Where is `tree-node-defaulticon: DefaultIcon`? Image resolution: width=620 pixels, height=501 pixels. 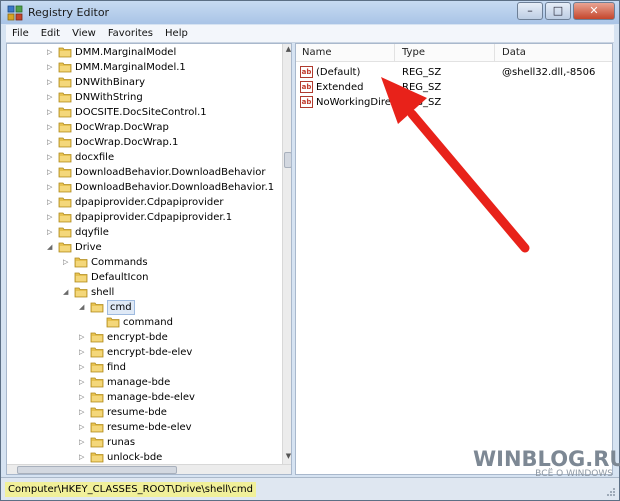
tree-node-defaulticon: DefaultIcon is located at coordinates (142, 277).